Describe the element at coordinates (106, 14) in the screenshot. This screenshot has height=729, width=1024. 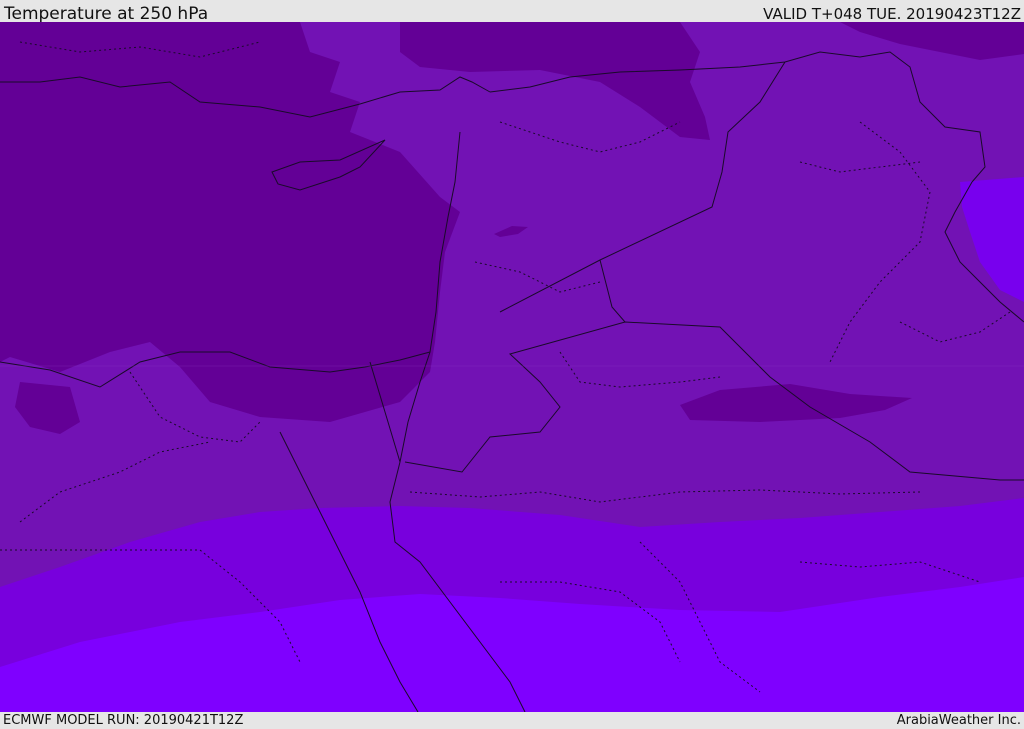
I see `map-title: Temperature at 250 hPa` at that location.